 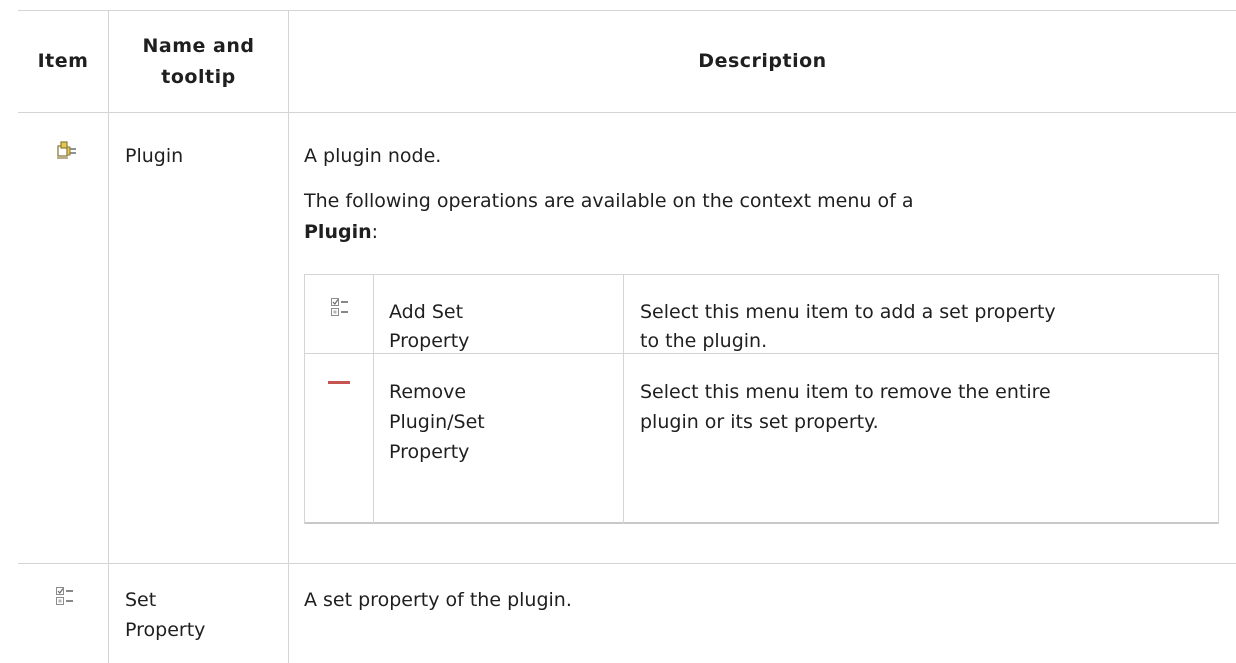 What do you see at coordinates (63, 61) in the screenshot?
I see `header-item: Item` at bounding box center [63, 61].